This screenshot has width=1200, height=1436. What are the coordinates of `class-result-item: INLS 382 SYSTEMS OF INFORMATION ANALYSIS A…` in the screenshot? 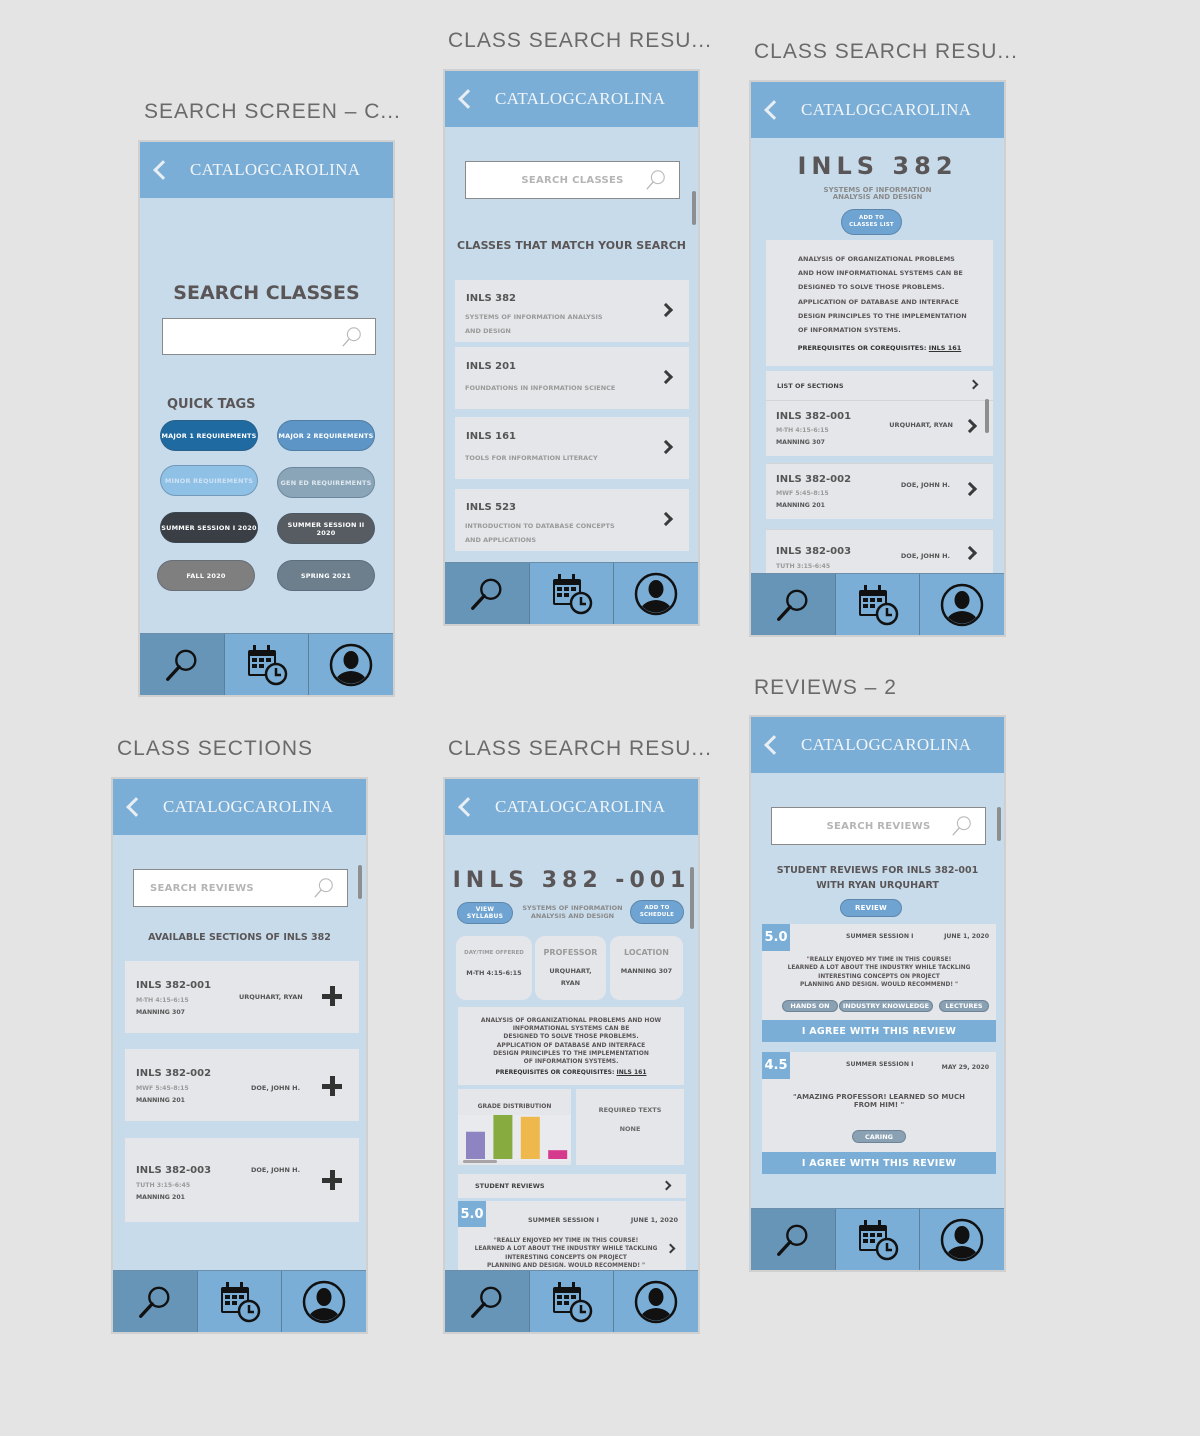 It's located at (572, 311).